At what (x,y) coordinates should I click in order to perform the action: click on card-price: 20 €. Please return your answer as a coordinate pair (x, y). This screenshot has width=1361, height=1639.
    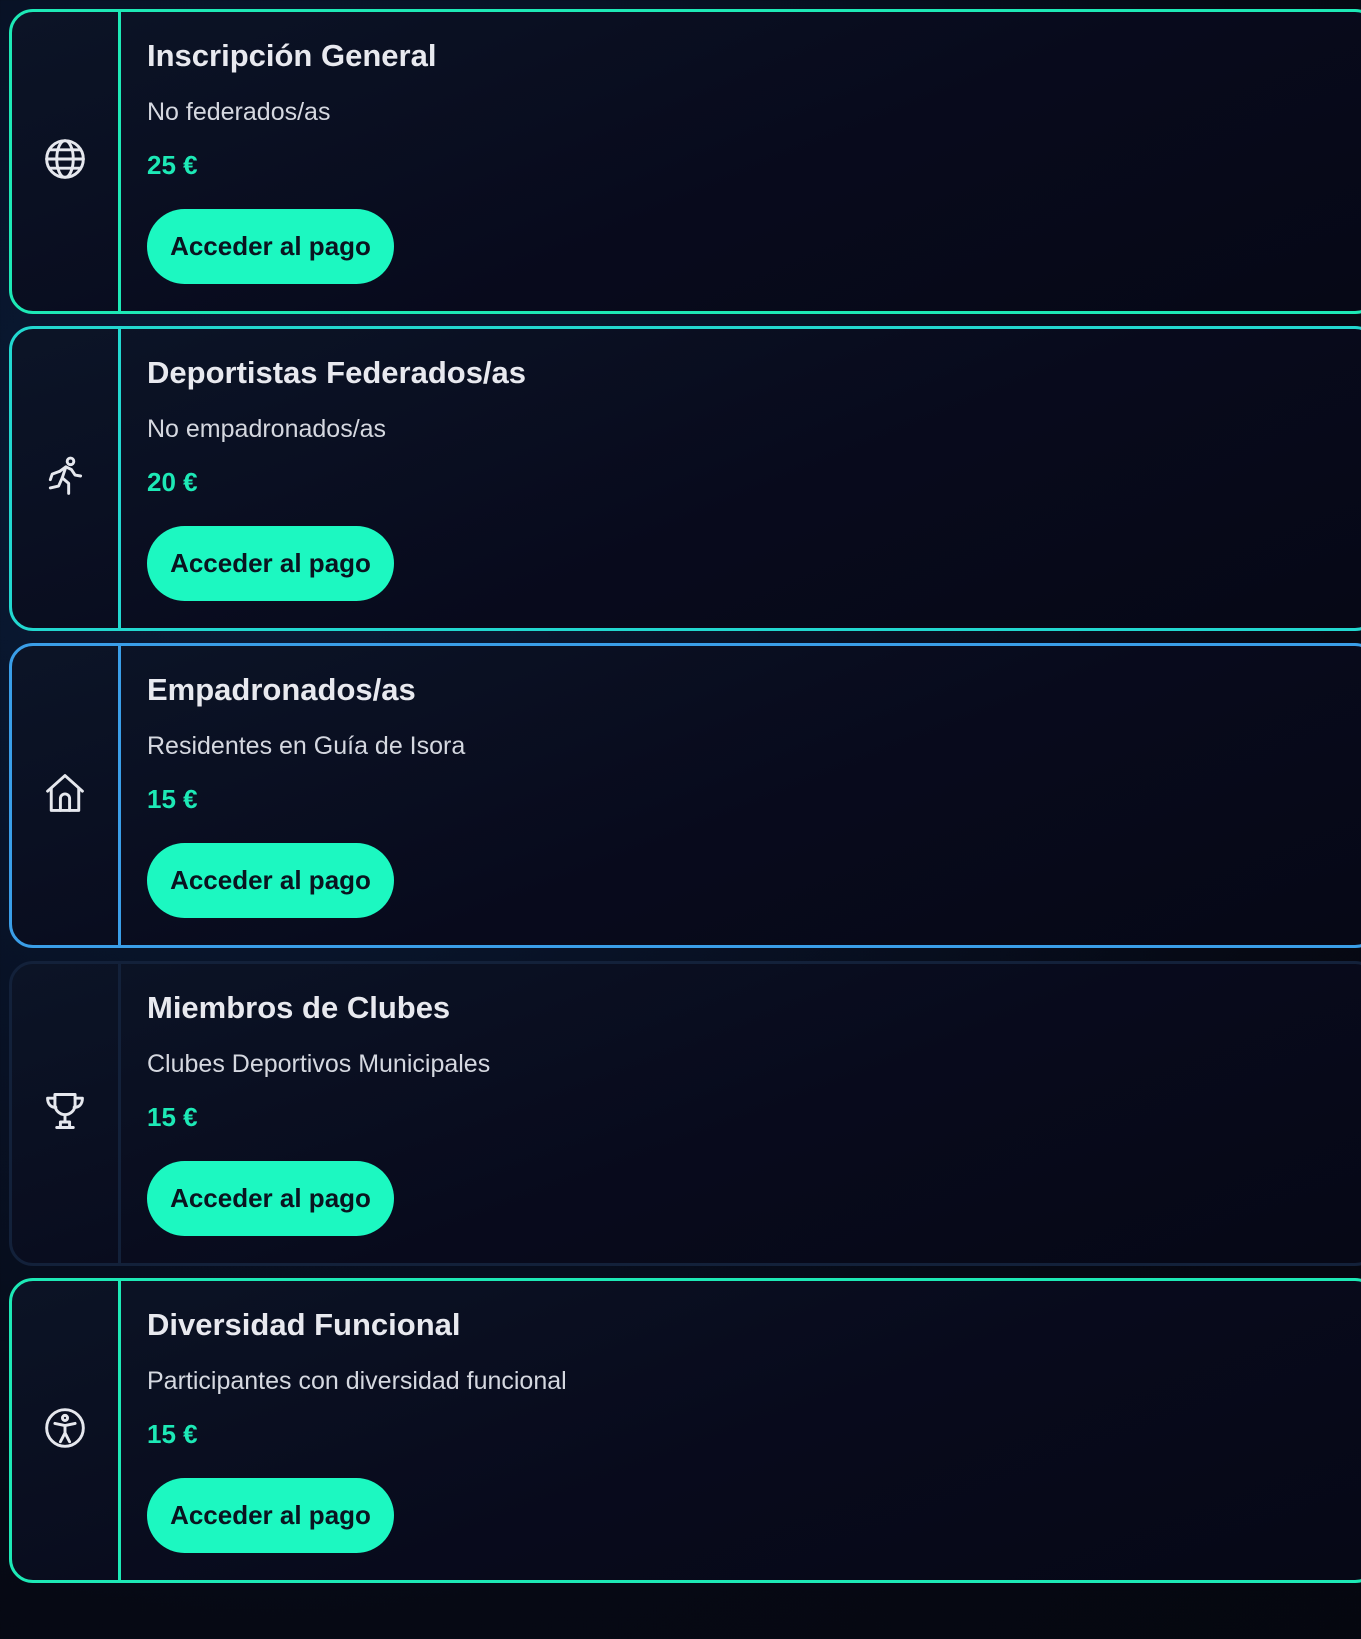
    Looking at the image, I should click on (172, 482).